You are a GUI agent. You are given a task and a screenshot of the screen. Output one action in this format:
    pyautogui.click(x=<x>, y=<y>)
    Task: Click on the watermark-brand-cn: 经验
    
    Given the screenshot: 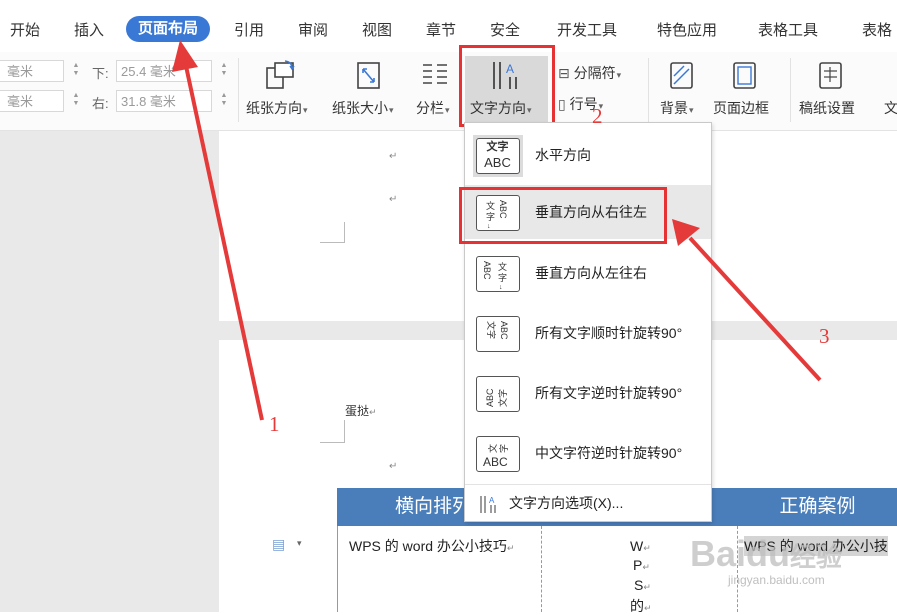 What is the action you would take?
    pyautogui.click(x=816, y=557)
    